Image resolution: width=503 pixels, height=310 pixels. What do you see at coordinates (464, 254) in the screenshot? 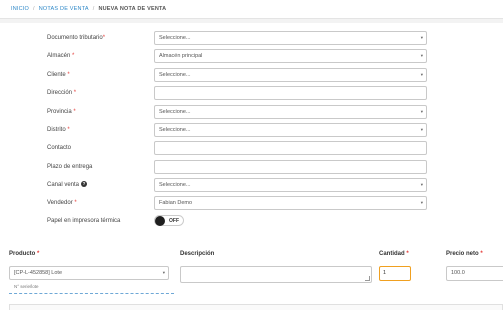
I see `precio-header: Precio neto *` at bounding box center [464, 254].